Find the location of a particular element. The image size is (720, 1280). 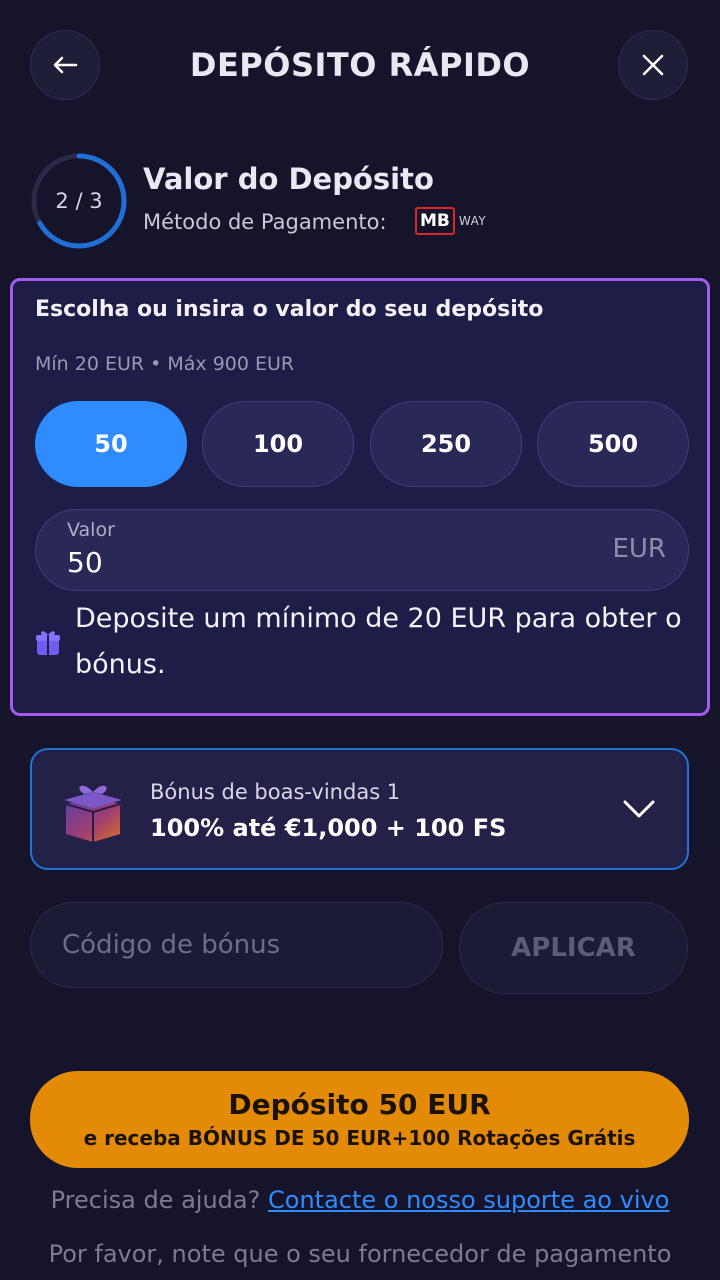

mbway-logo: MB WAY is located at coordinates (450, 221).